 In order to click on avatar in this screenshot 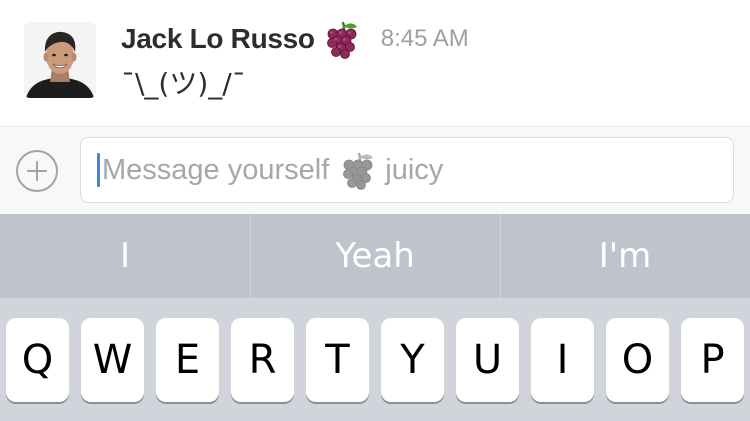, I will do `click(60, 60)`.